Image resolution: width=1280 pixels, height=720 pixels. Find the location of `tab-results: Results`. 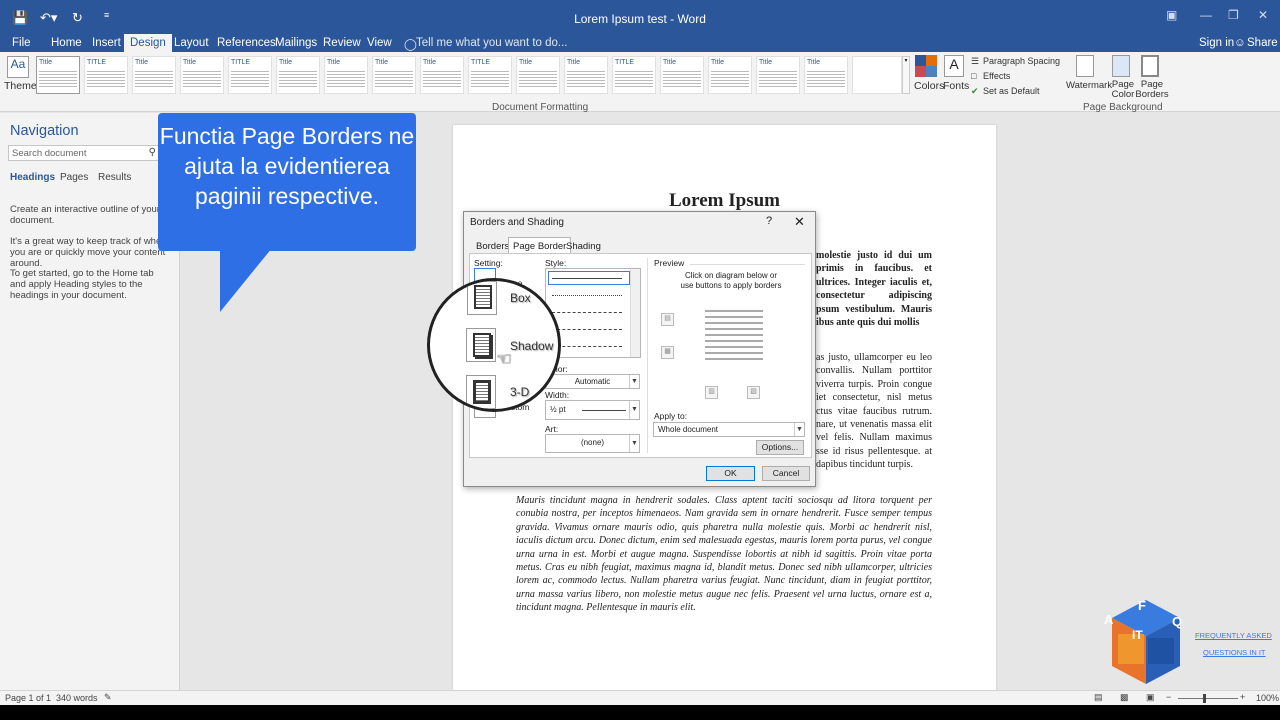

tab-results: Results is located at coordinates (114, 177).